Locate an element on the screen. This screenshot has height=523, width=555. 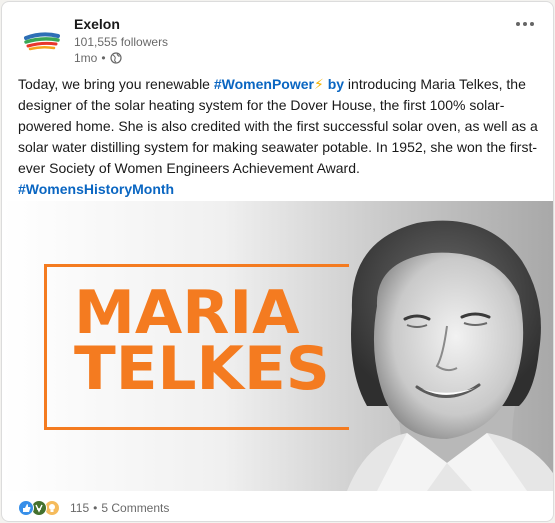
like-icon is located at coordinates (26, 508).